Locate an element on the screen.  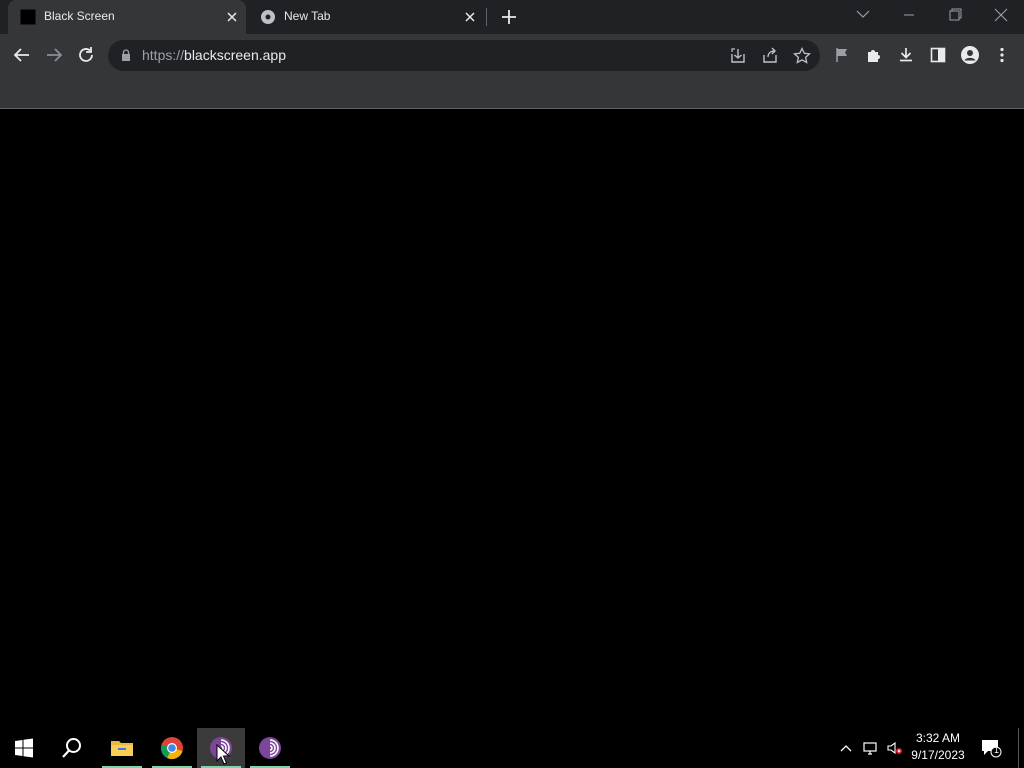
tab-strip: Black Screen New Tab is located at coordinates (512, 17).